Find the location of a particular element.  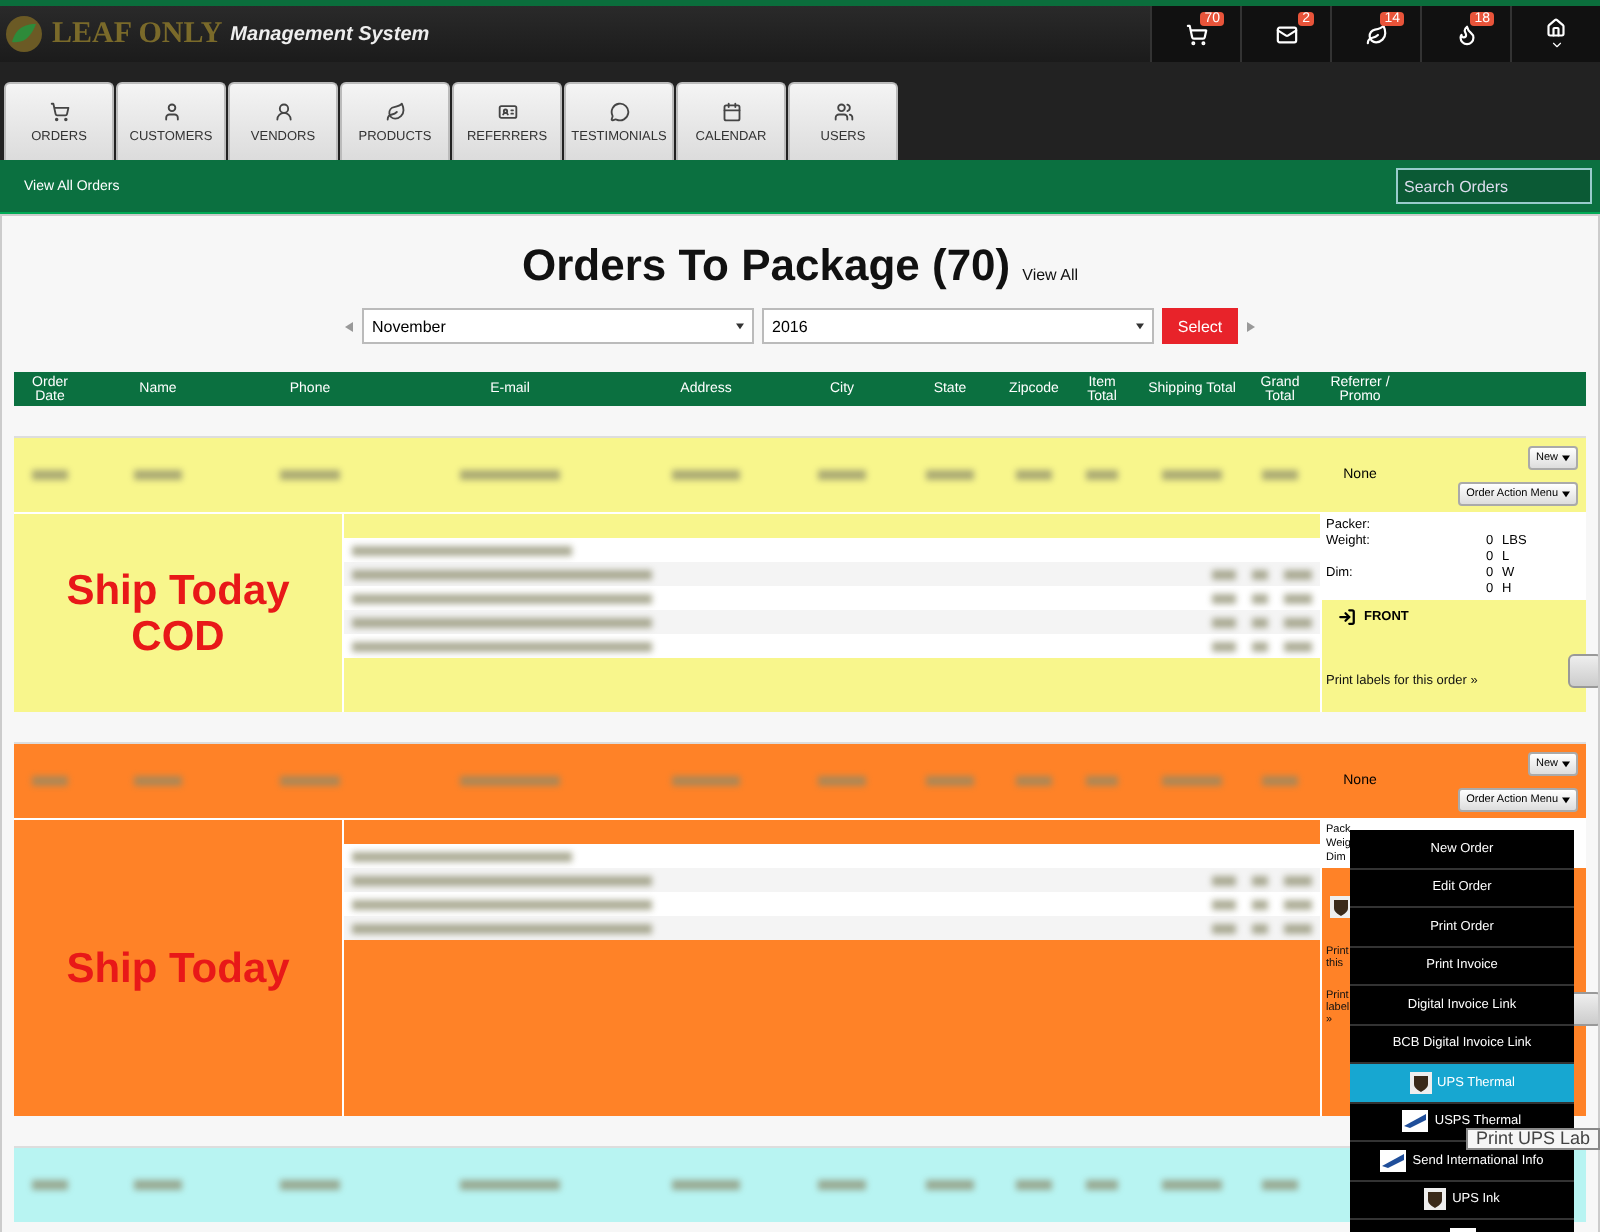

id-card-icon is located at coordinates (507, 111).